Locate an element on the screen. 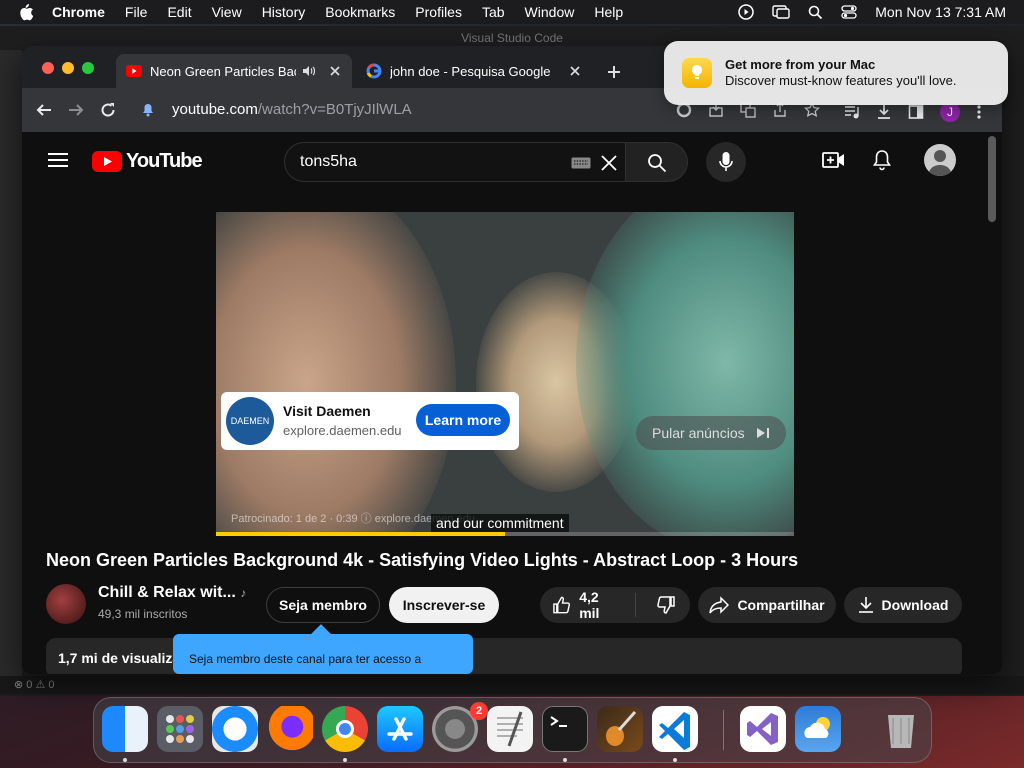 The width and height of the screenshot is (1024, 768). dislike-button is located at coordinates (667, 605).